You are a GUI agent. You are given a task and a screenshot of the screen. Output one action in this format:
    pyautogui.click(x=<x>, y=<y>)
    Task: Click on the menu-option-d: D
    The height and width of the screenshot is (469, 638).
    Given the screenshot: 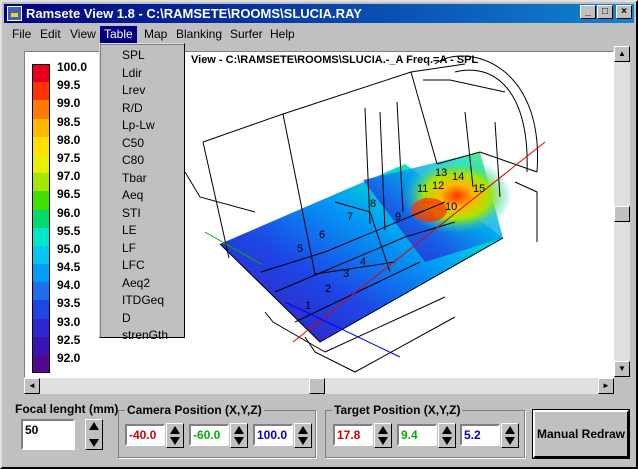 What is the action you would take?
    pyautogui.click(x=142, y=319)
    